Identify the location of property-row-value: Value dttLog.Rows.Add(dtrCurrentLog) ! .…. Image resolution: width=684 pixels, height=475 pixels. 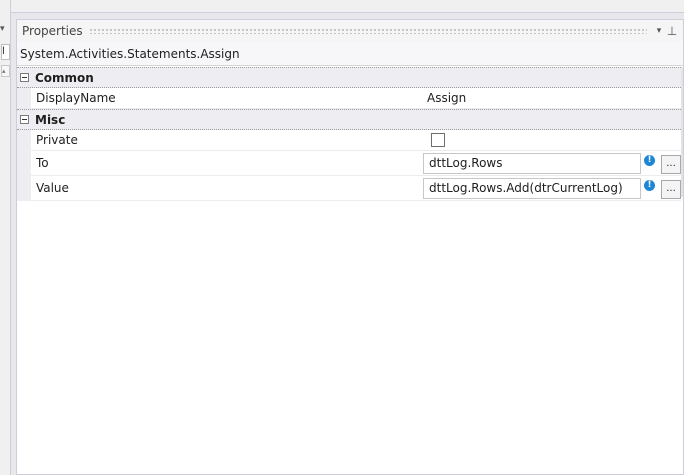
(349, 188).